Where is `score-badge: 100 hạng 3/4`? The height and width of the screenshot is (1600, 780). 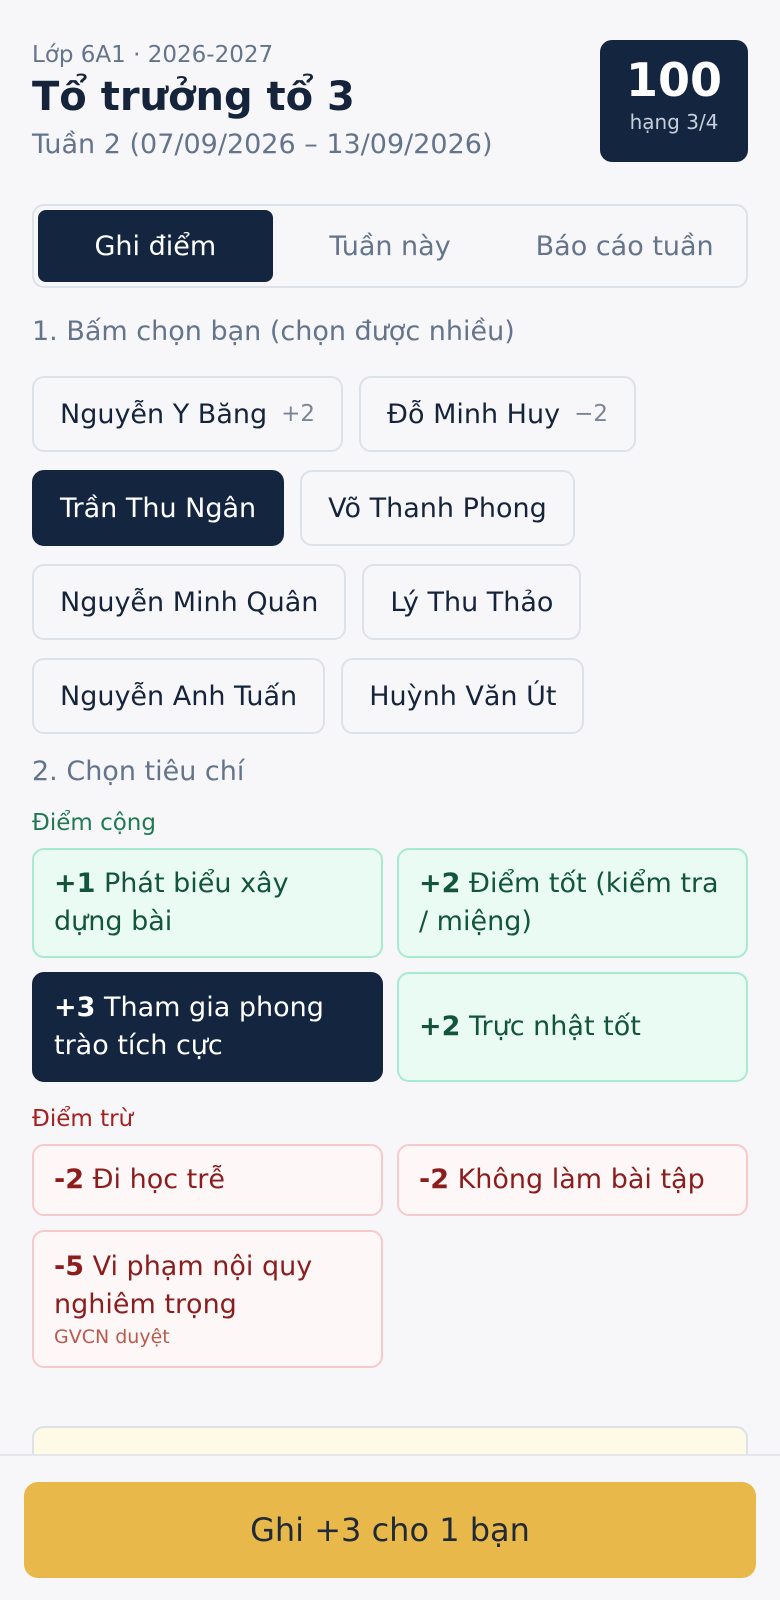
score-badge: 100 hạng 3/4 is located at coordinates (674, 101).